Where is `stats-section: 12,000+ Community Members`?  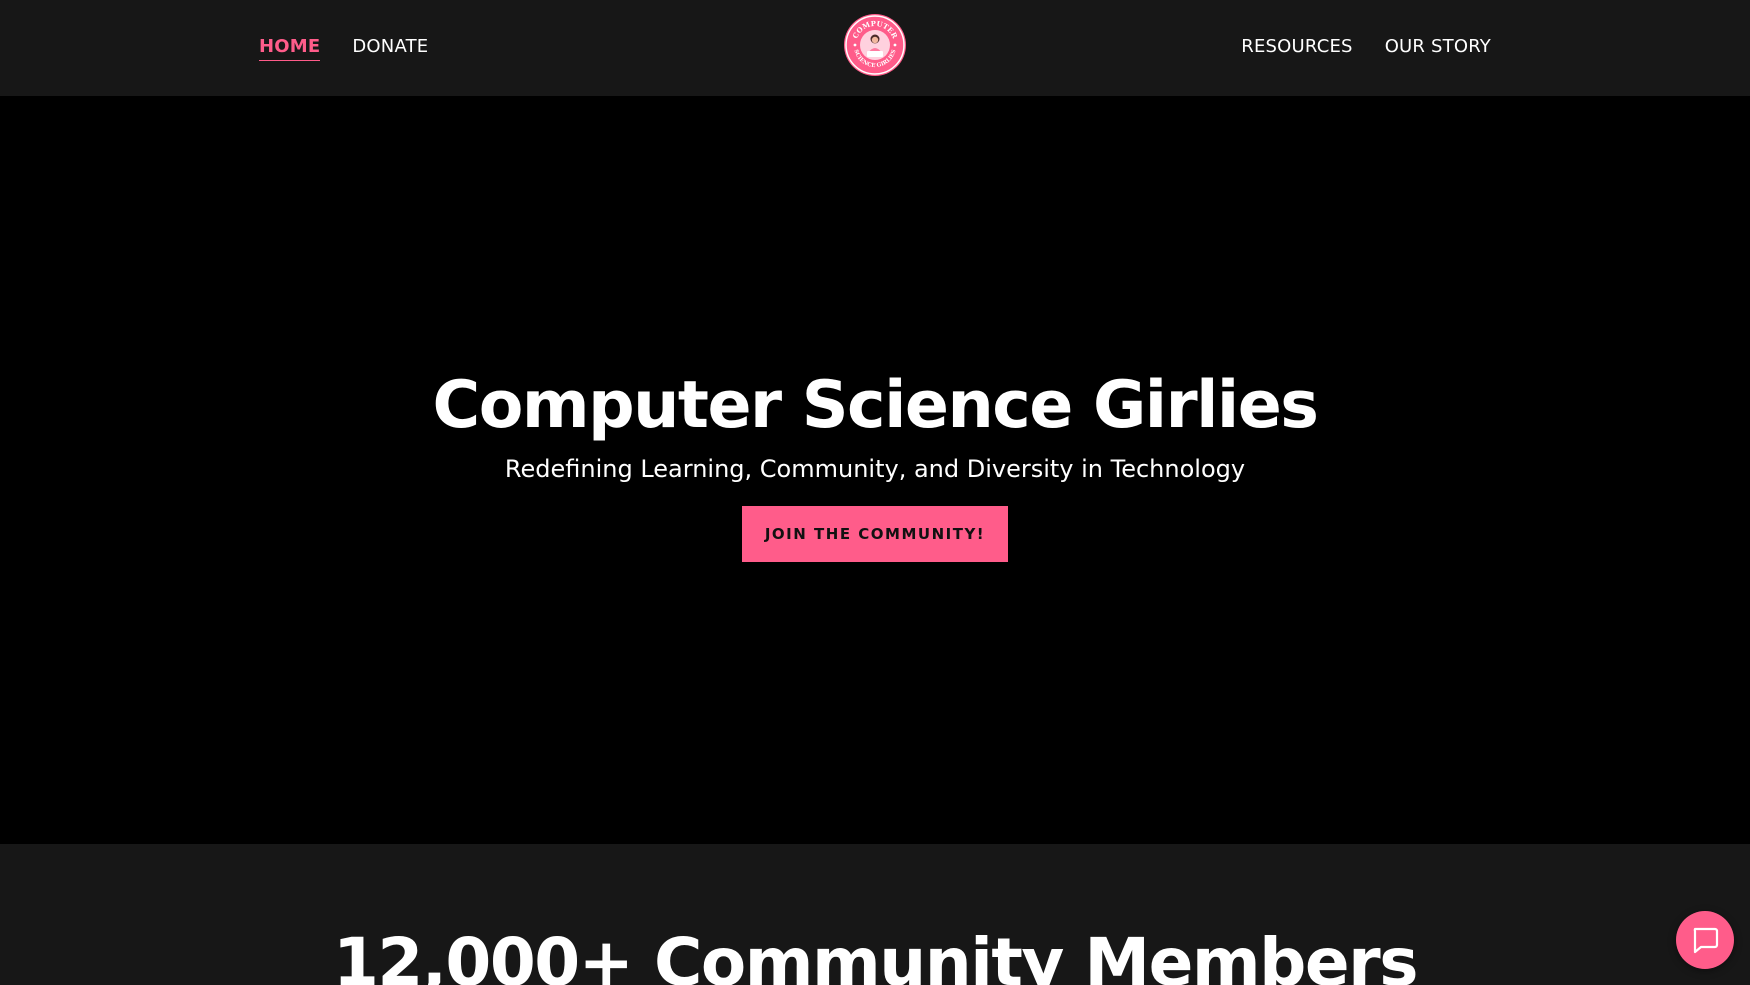
stats-section: 12,000+ Community Members is located at coordinates (875, 914).